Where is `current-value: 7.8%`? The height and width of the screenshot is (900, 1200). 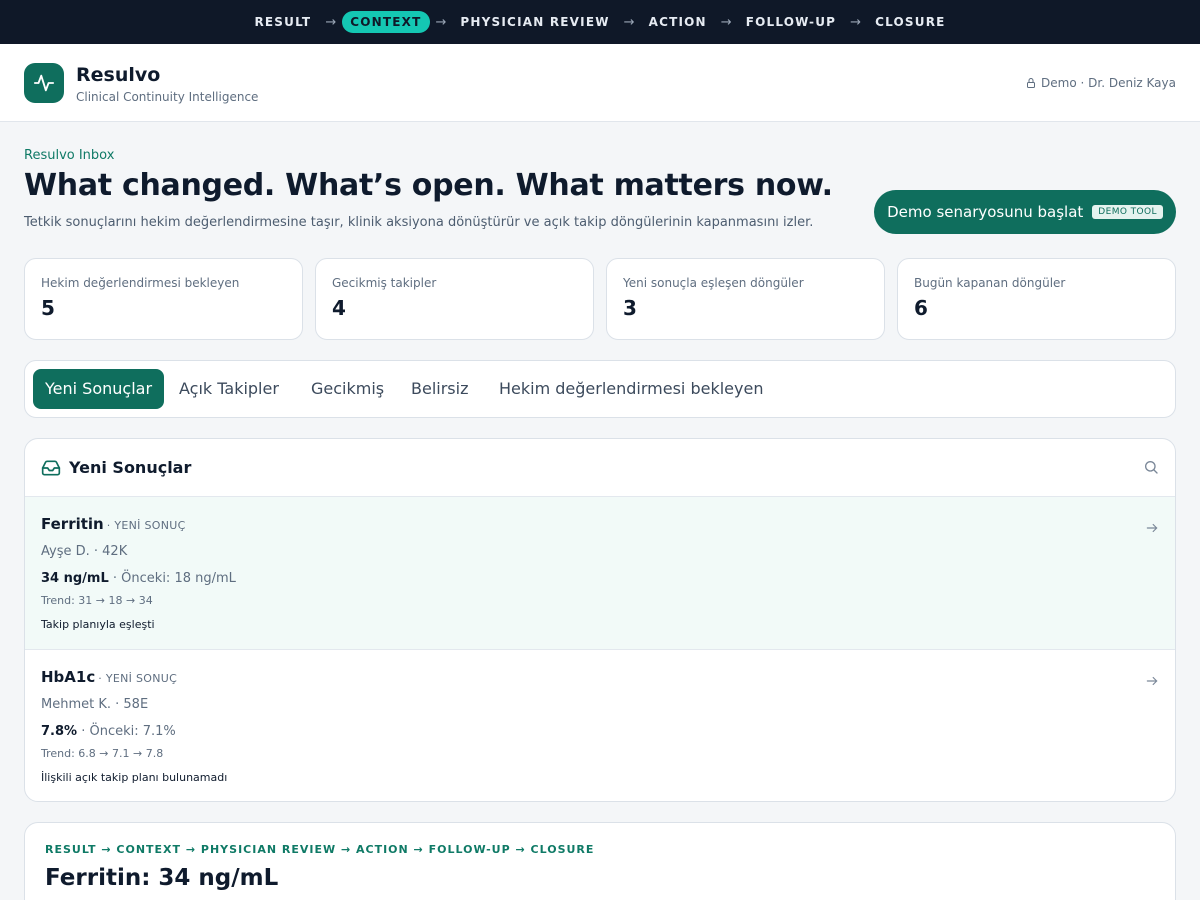 current-value: 7.8% is located at coordinates (59, 731).